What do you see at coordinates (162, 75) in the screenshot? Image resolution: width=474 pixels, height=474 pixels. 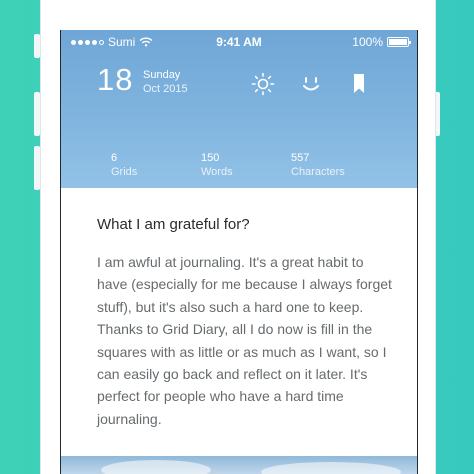 I see `entry-weekday: Sunday` at bounding box center [162, 75].